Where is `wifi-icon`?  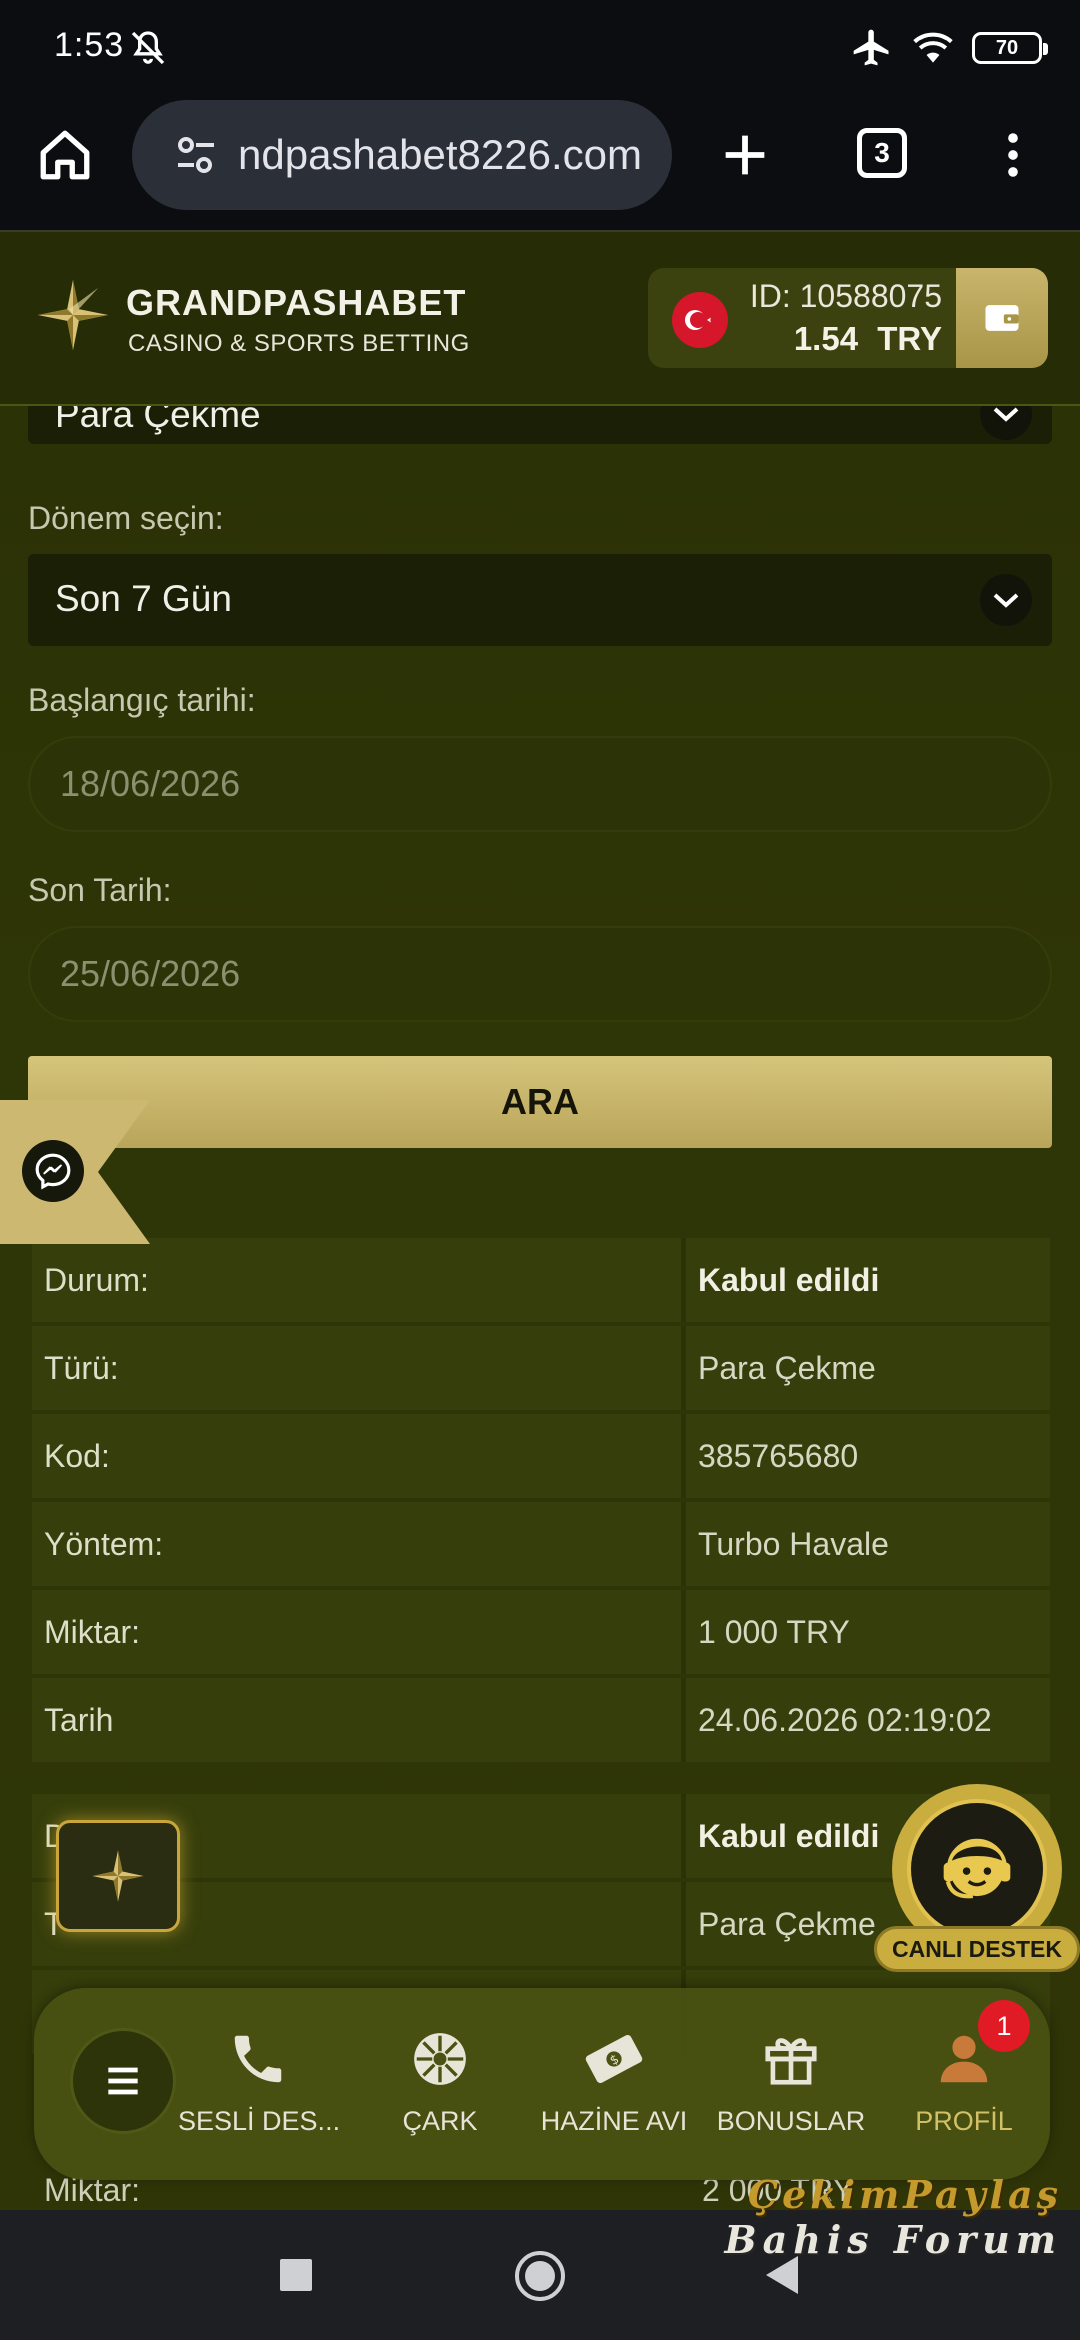 wifi-icon is located at coordinates (933, 47).